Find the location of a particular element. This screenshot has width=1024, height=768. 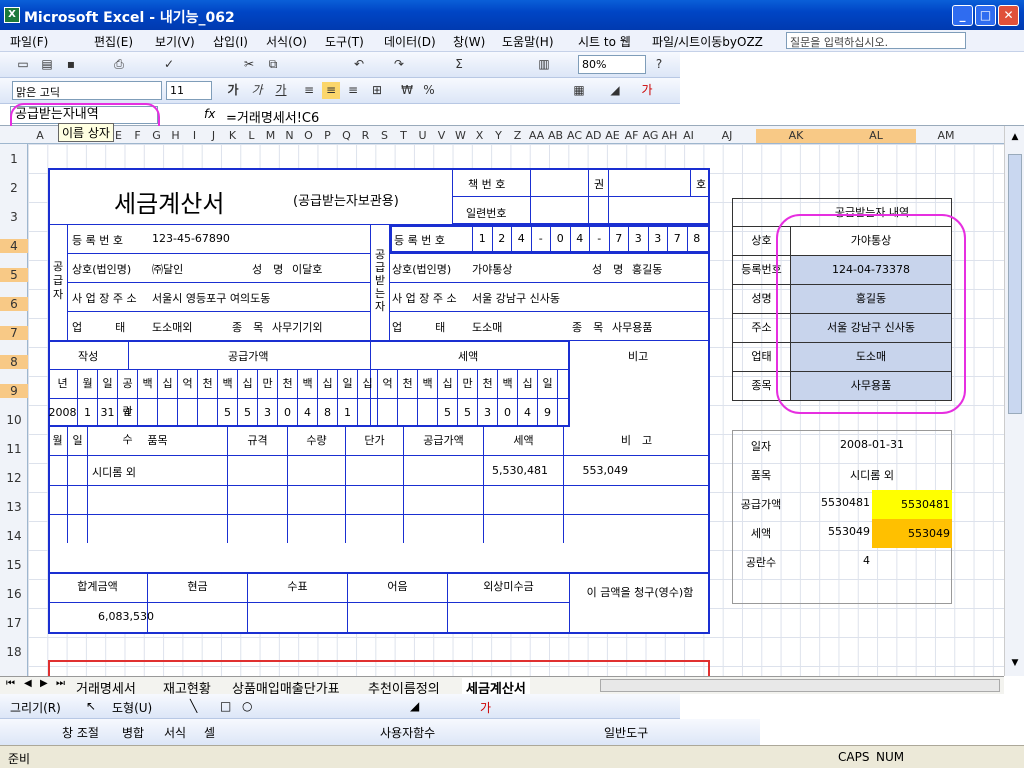

column-header: AK is located at coordinates (796, 136).